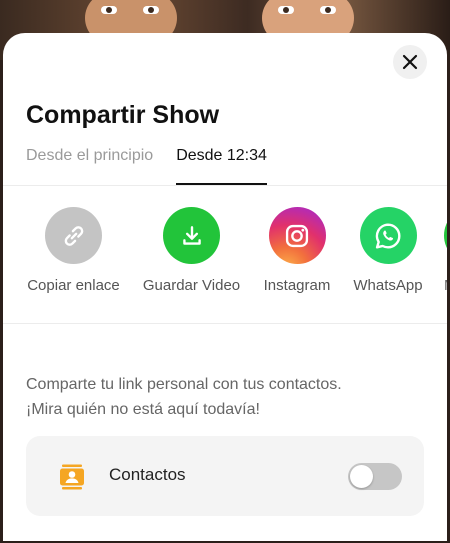 The height and width of the screenshot is (543, 450). I want to click on share-instagram: Instagram, so click(297, 250).